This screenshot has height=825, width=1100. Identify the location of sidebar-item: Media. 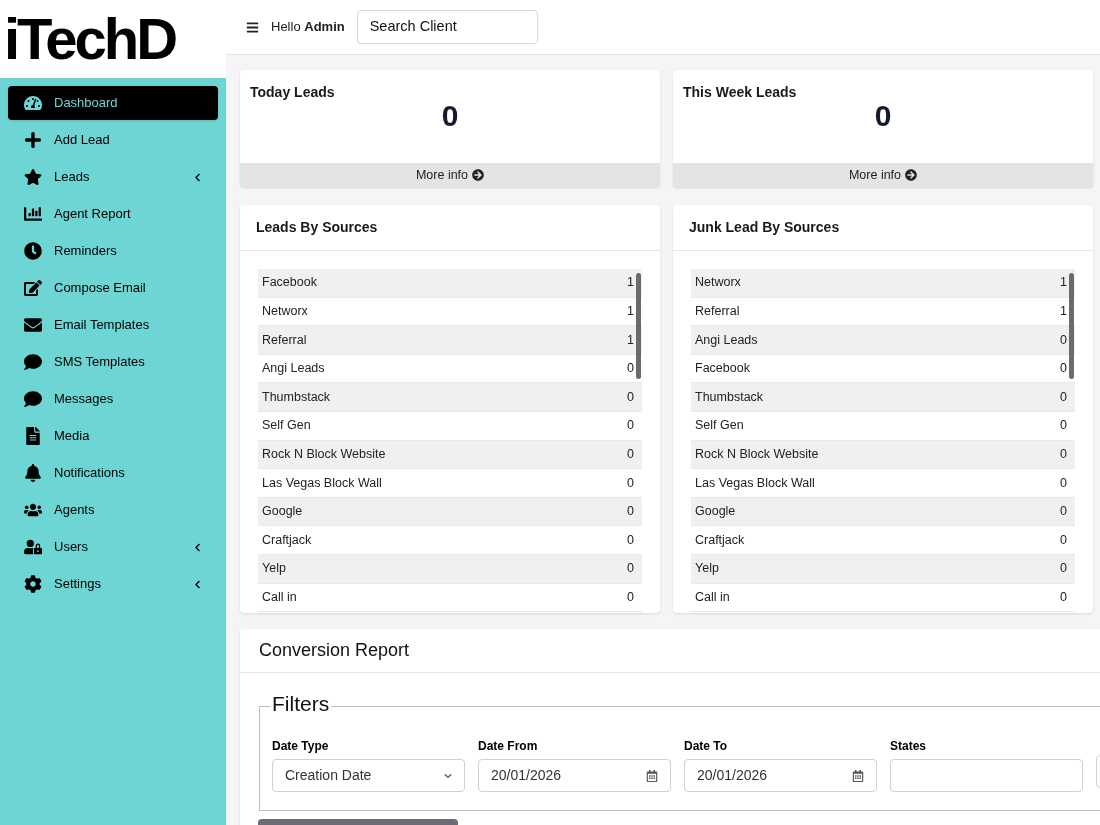
(113, 436).